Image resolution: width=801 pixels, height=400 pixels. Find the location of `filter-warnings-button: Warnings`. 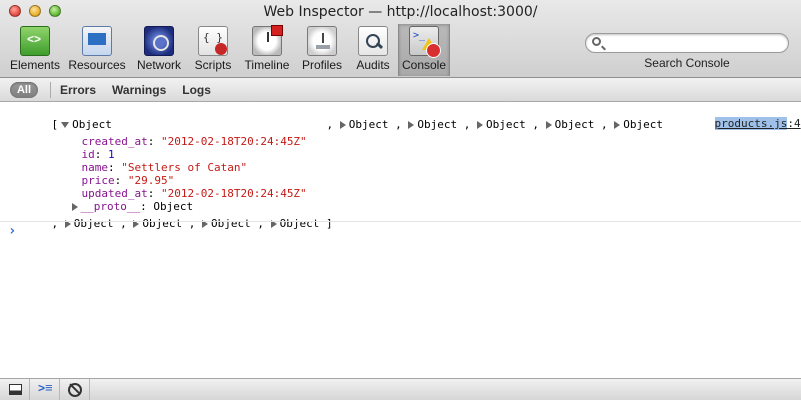

filter-warnings-button: Warnings is located at coordinates (139, 90).